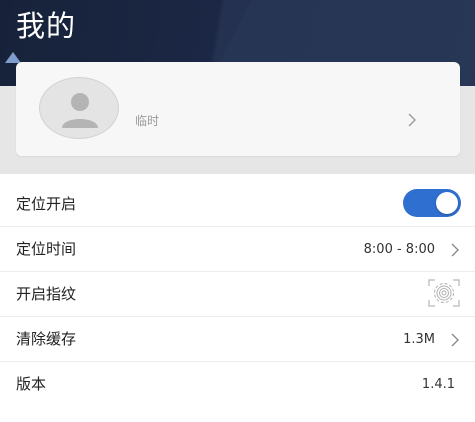 The width and height of the screenshot is (475, 422). I want to click on avatar, so click(79, 108).